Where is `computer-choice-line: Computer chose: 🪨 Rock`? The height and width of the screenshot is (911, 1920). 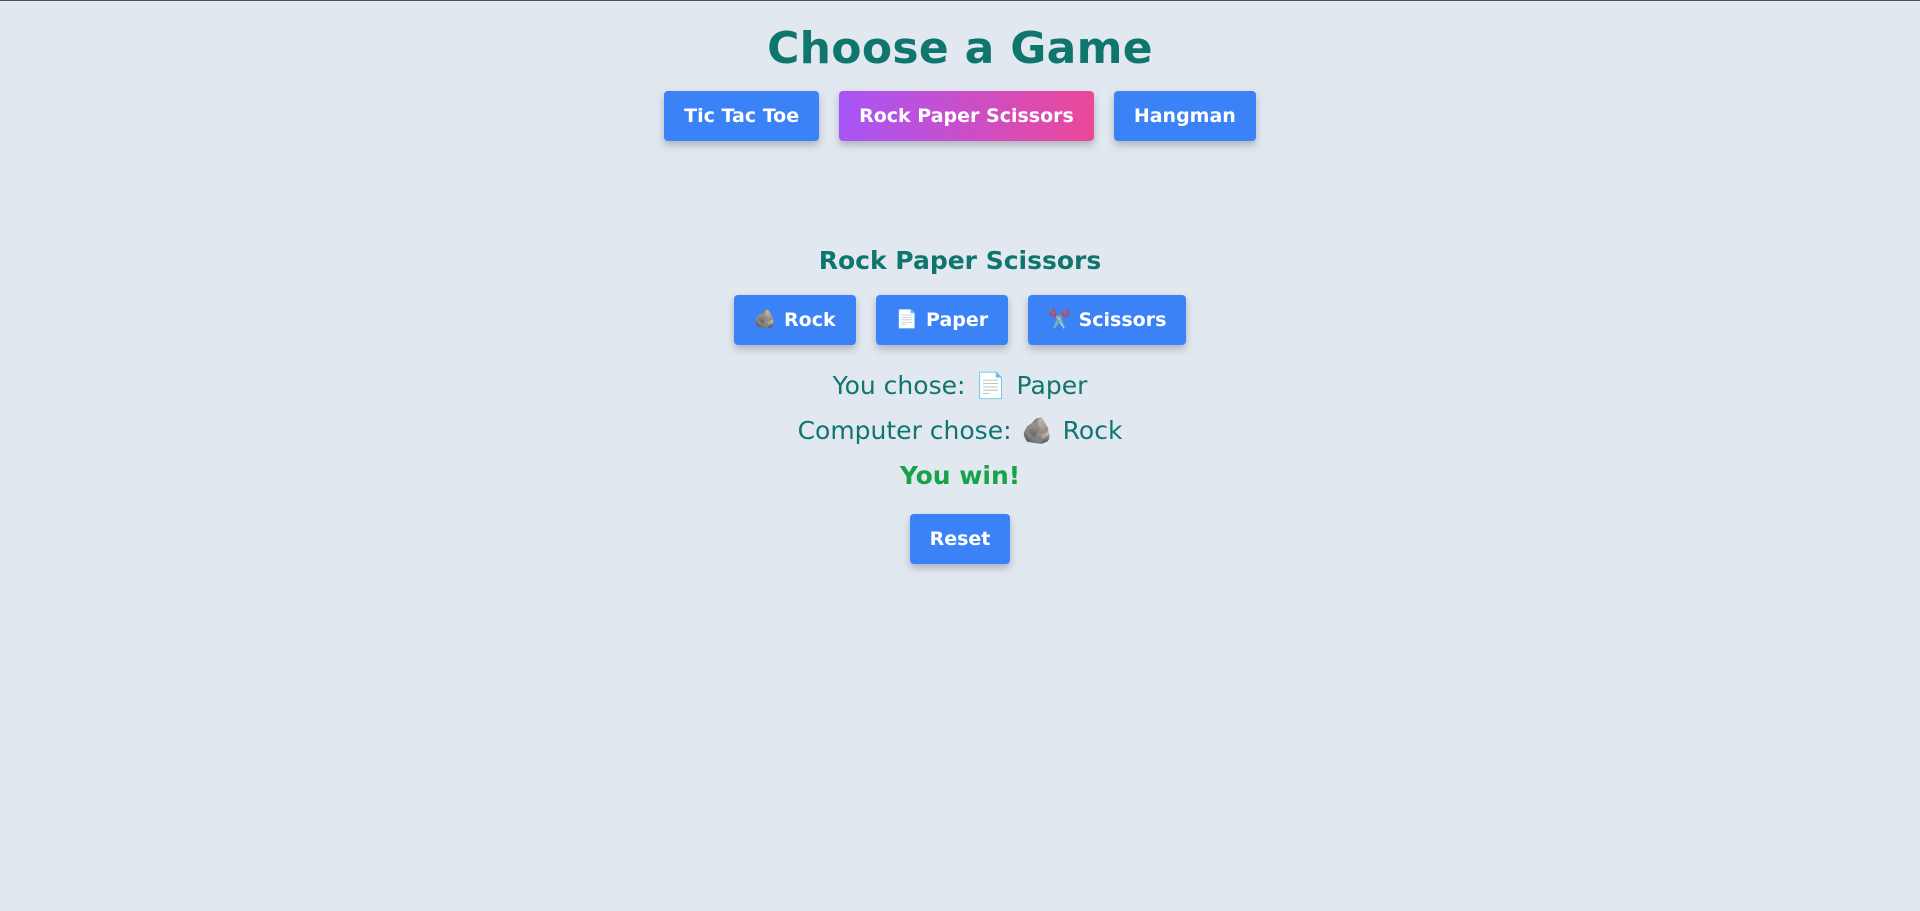
computer-choice-line: Computer chose: 🪨 Rock is located at coordinates (960, 430).